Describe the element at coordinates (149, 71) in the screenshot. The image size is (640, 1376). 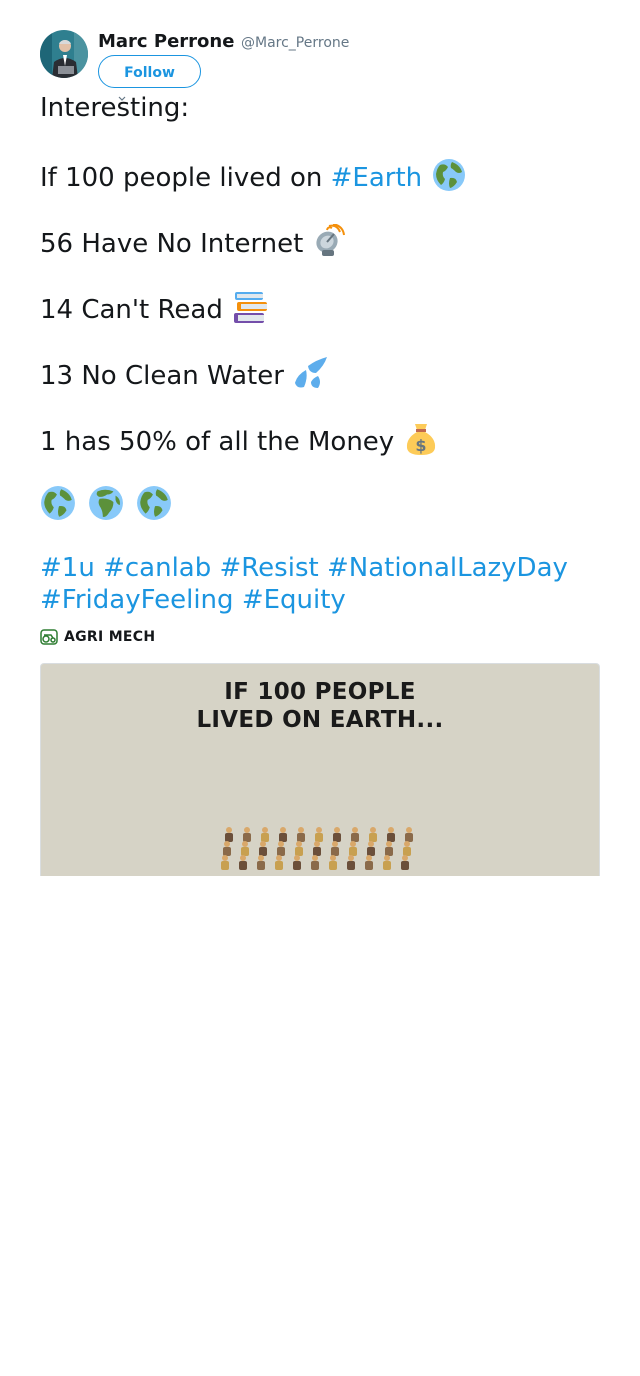
I see `follow-button: Follow` at that location.